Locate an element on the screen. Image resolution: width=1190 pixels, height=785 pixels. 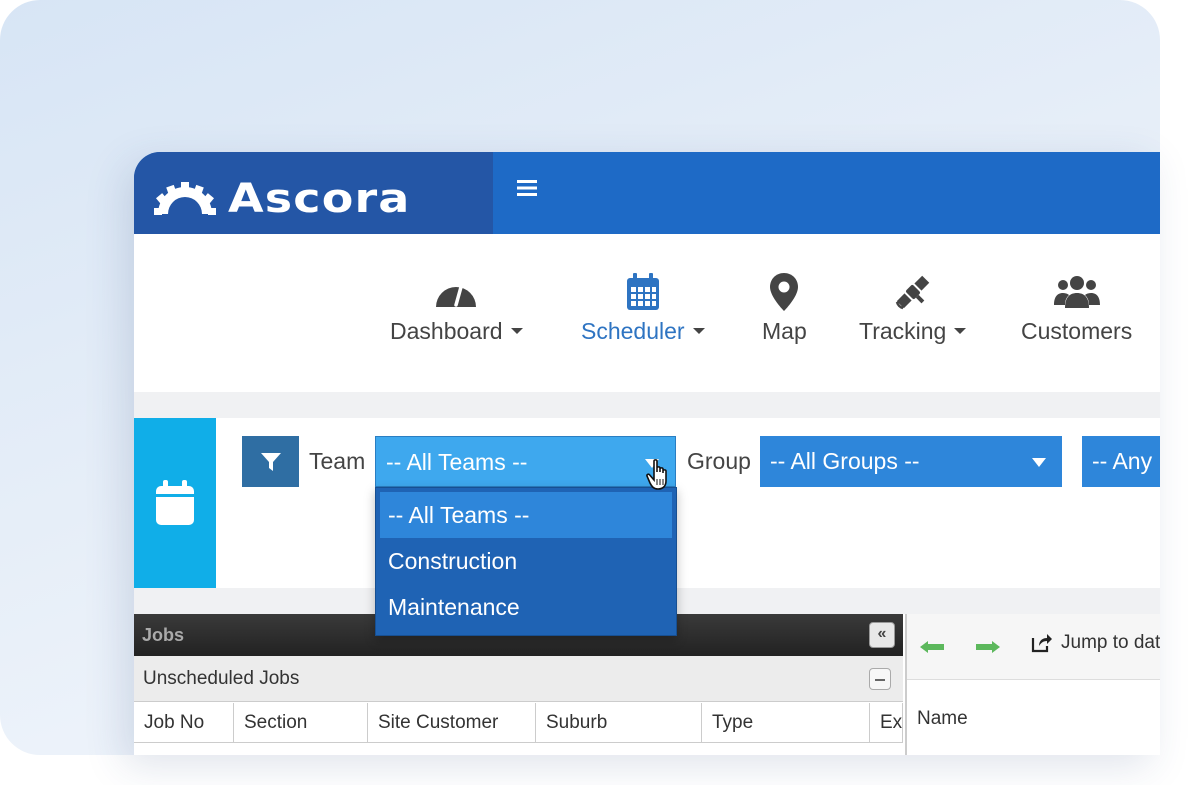
nav-tracking-label: Tracking is located at coordinates (903, 331).